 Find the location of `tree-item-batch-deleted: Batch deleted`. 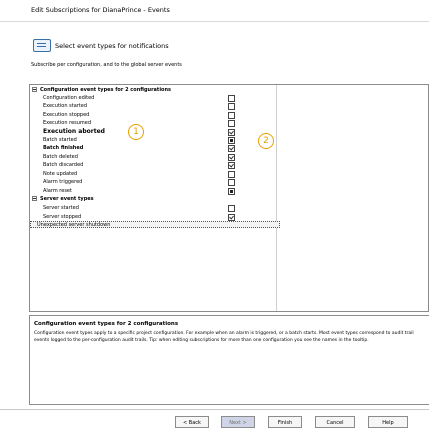

tree-item-batch-deleted: Batch deleted is located at coordinates (229, 157).